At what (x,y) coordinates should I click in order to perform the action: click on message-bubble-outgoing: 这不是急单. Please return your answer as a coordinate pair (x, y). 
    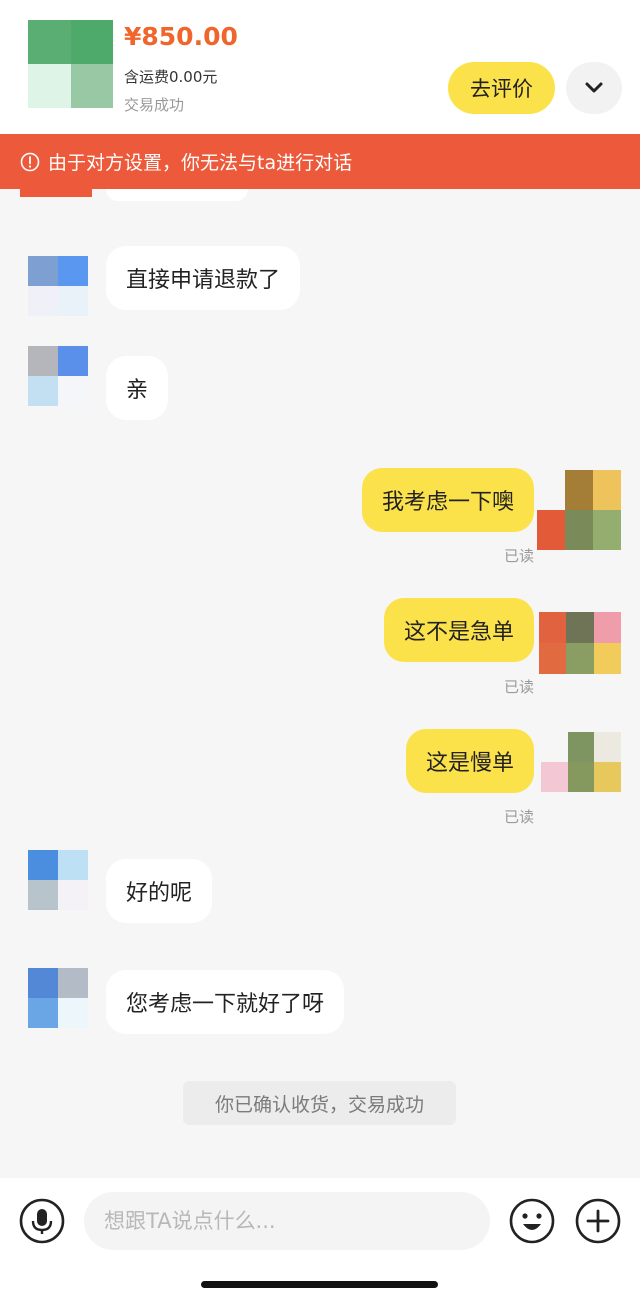
    Looking at the image, I should click on (458, 630).